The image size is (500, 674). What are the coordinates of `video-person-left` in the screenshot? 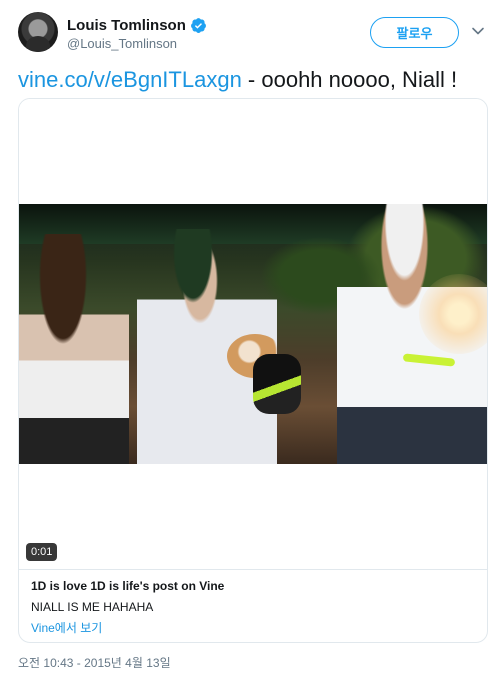 It's located at (74, 349).